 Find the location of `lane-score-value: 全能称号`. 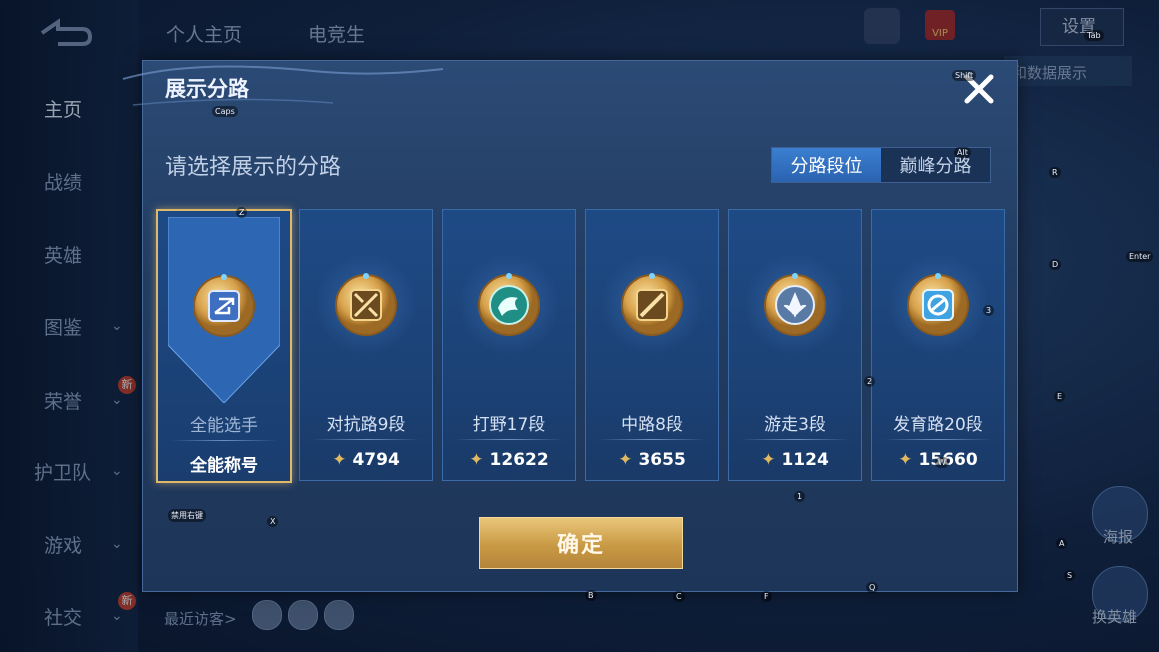

lane-score-value: 全能称号 is located at coordinates (224, 466).